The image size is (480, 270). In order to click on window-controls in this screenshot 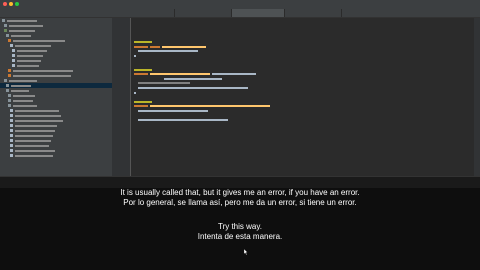, I will do `click(11, 4)`.